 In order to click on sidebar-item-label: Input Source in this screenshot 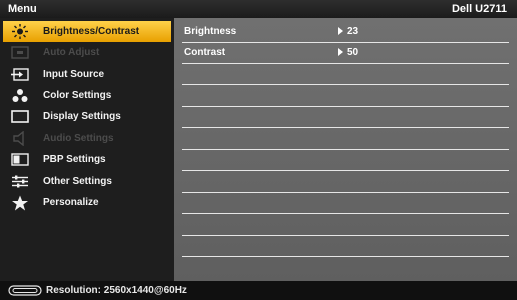, I will do `click(74, 74)`.